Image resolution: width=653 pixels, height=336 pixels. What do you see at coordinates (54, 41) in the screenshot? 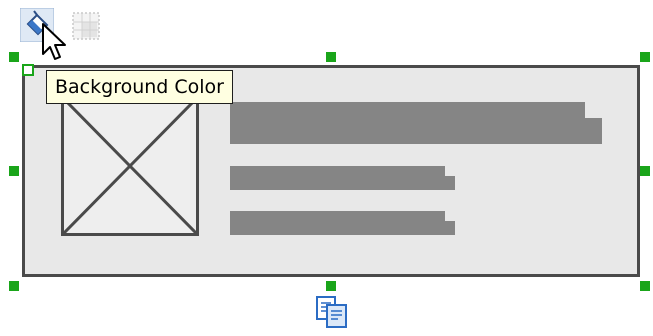
I see `mouse-pointer-icon` at bounding box center [54, 41].